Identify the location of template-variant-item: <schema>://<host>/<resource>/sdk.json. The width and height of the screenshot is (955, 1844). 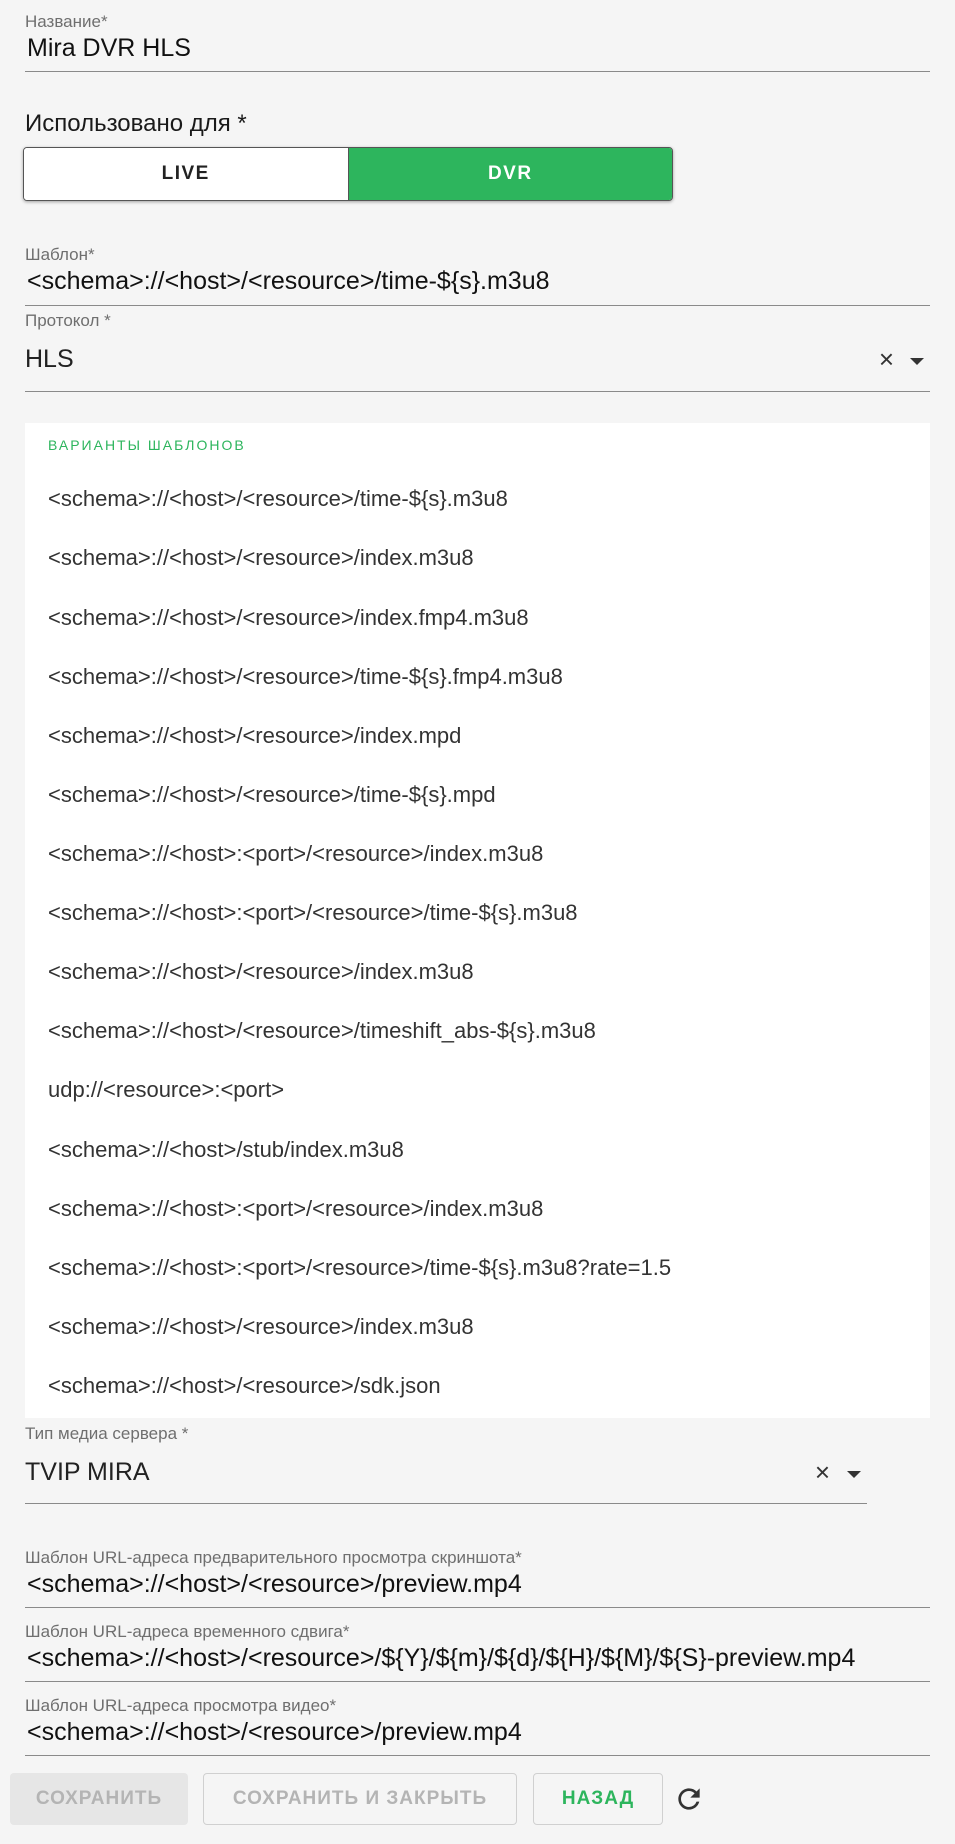
(244, 1386).